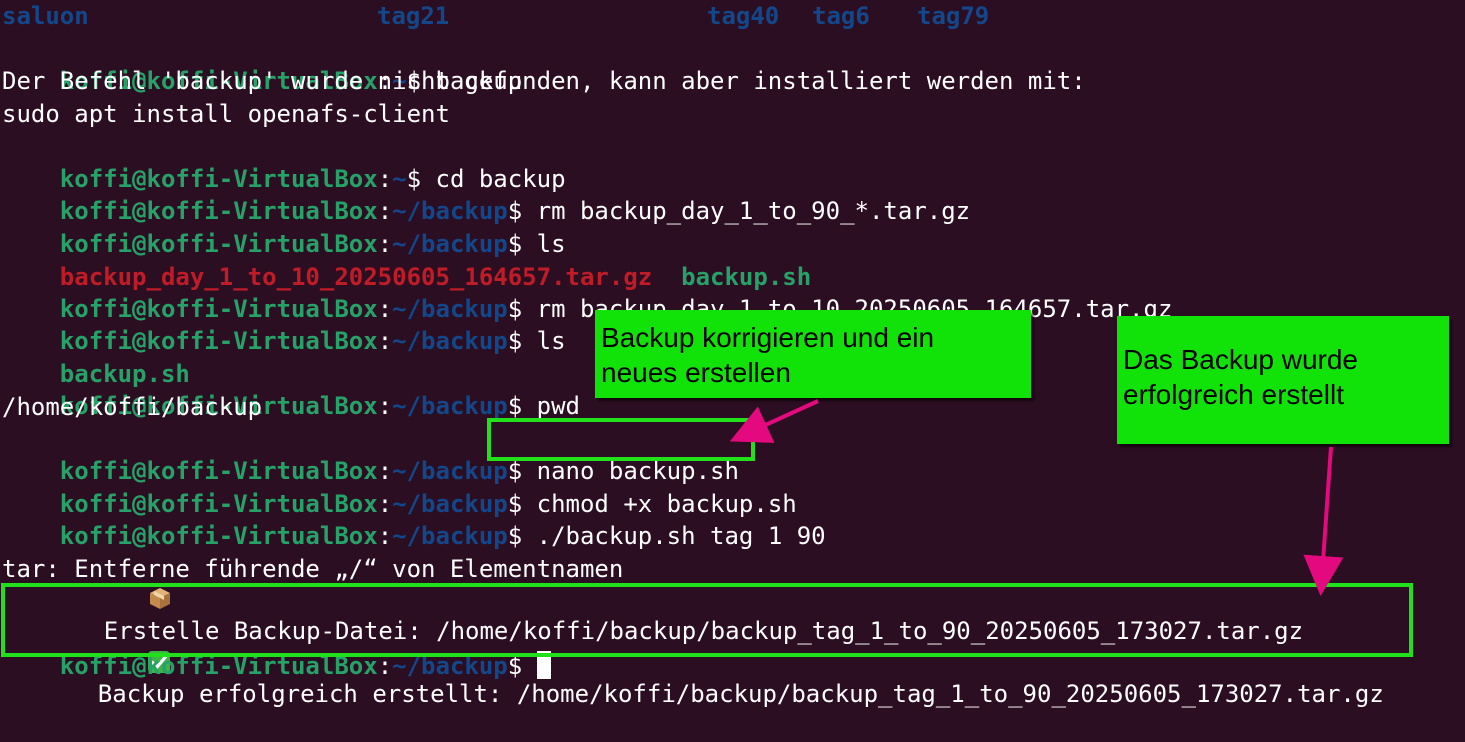  What do you see at coordinates (774, 421) in the screenshot?
I see `arrow-to-nano` at bounding box center [774, 421].